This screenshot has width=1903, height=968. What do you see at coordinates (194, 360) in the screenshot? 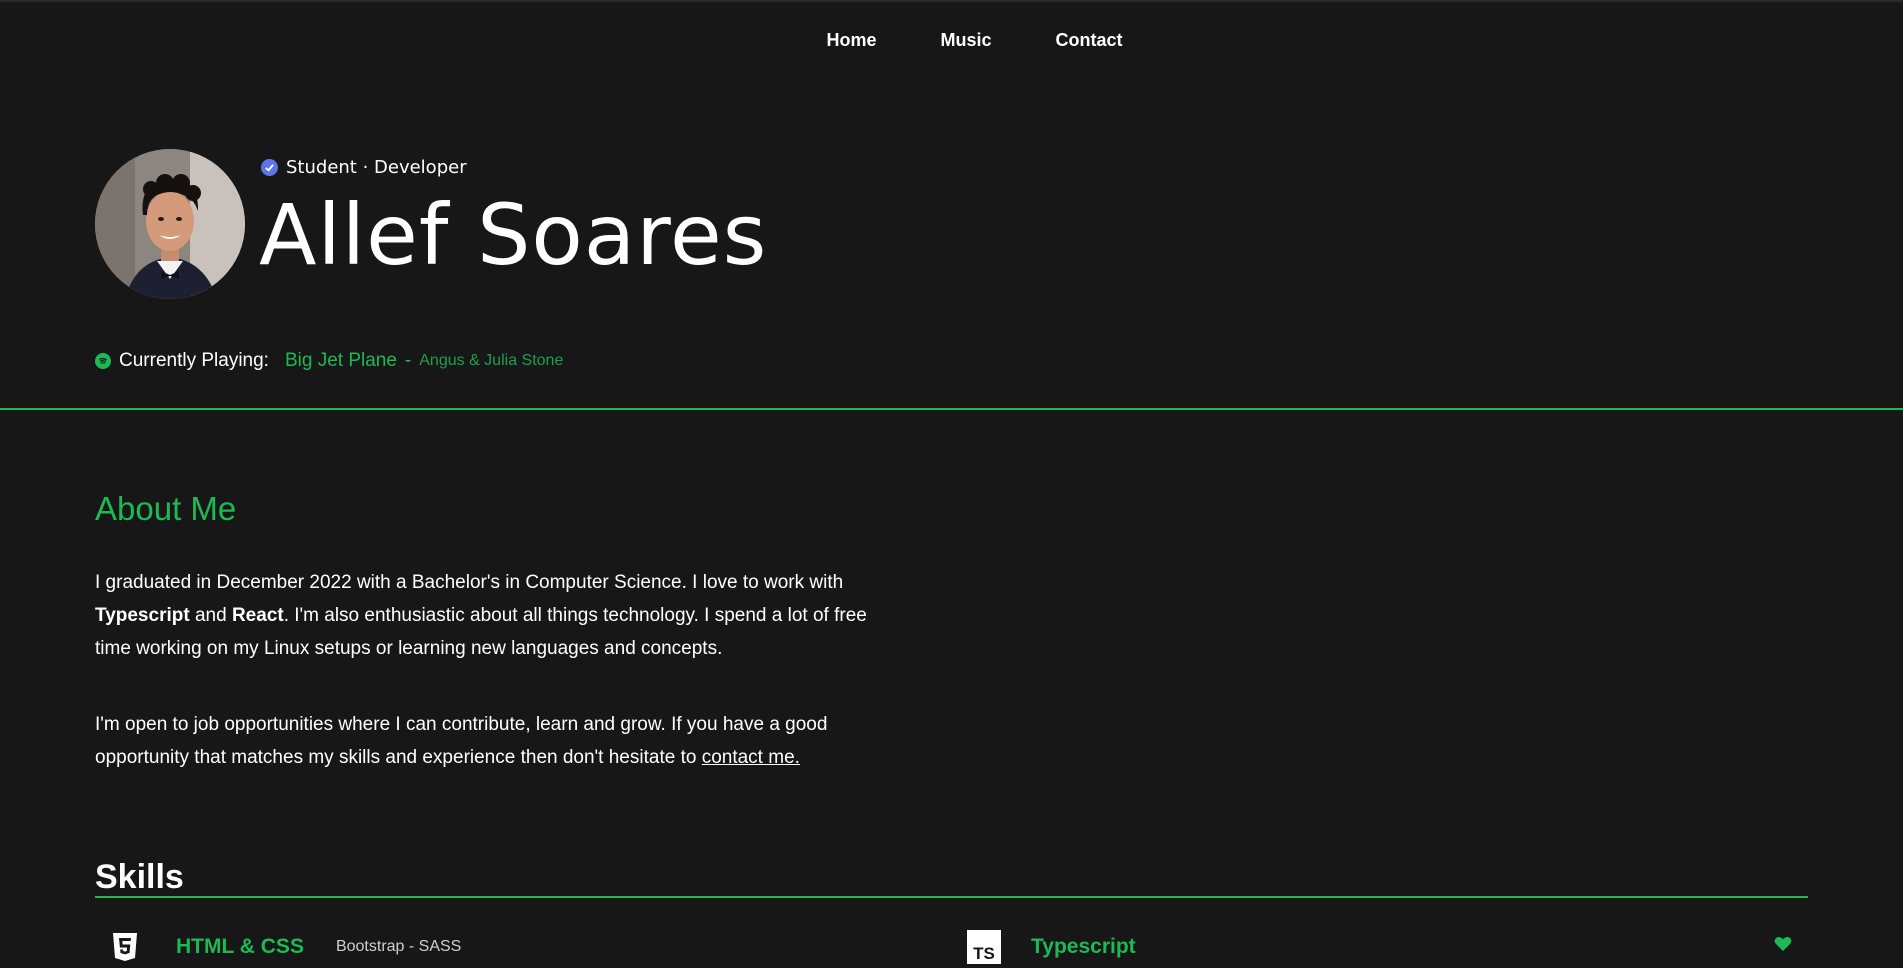
I see `now-playing-label: Currently Playing:` at bounding box center [194, 360].